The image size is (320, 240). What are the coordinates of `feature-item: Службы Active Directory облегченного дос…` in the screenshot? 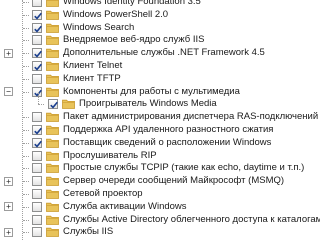 It's located at (160, 220).